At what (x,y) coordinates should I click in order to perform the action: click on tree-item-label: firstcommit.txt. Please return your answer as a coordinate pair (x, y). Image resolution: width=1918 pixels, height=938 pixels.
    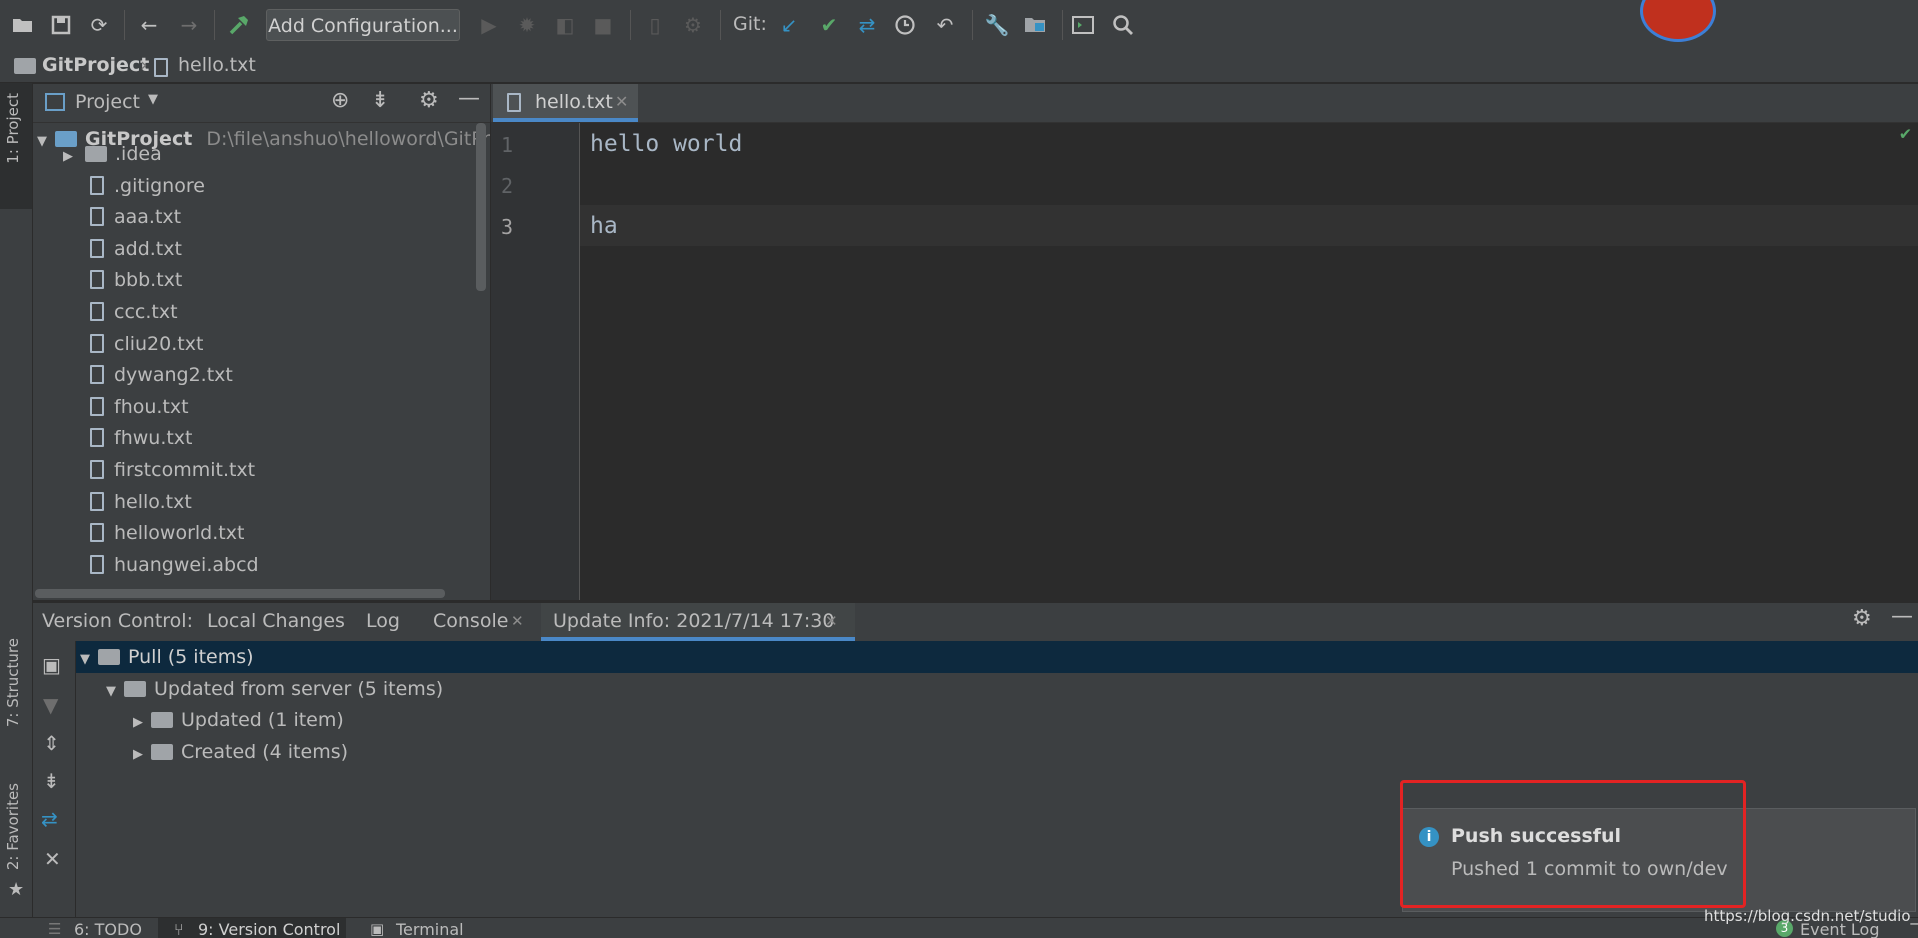
    Looking at the image, I should click on (185, 470).